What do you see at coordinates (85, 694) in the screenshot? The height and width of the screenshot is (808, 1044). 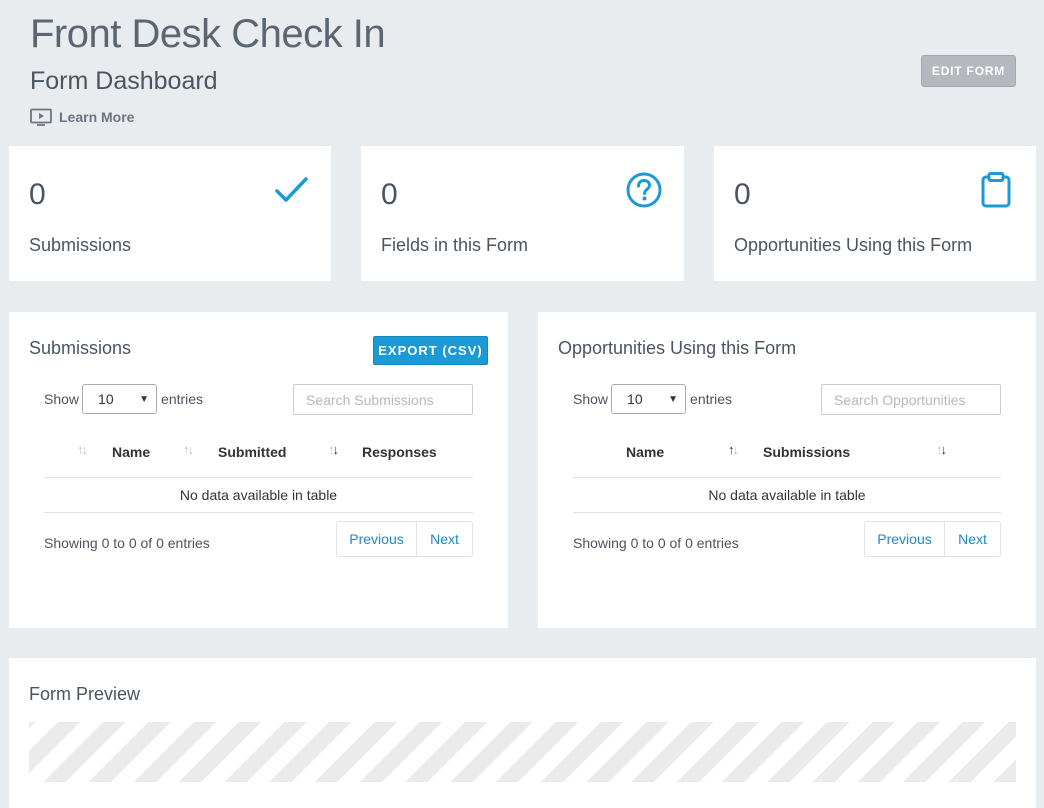 I see `panel-title: Form Preview` at bounding box center [85, 694].